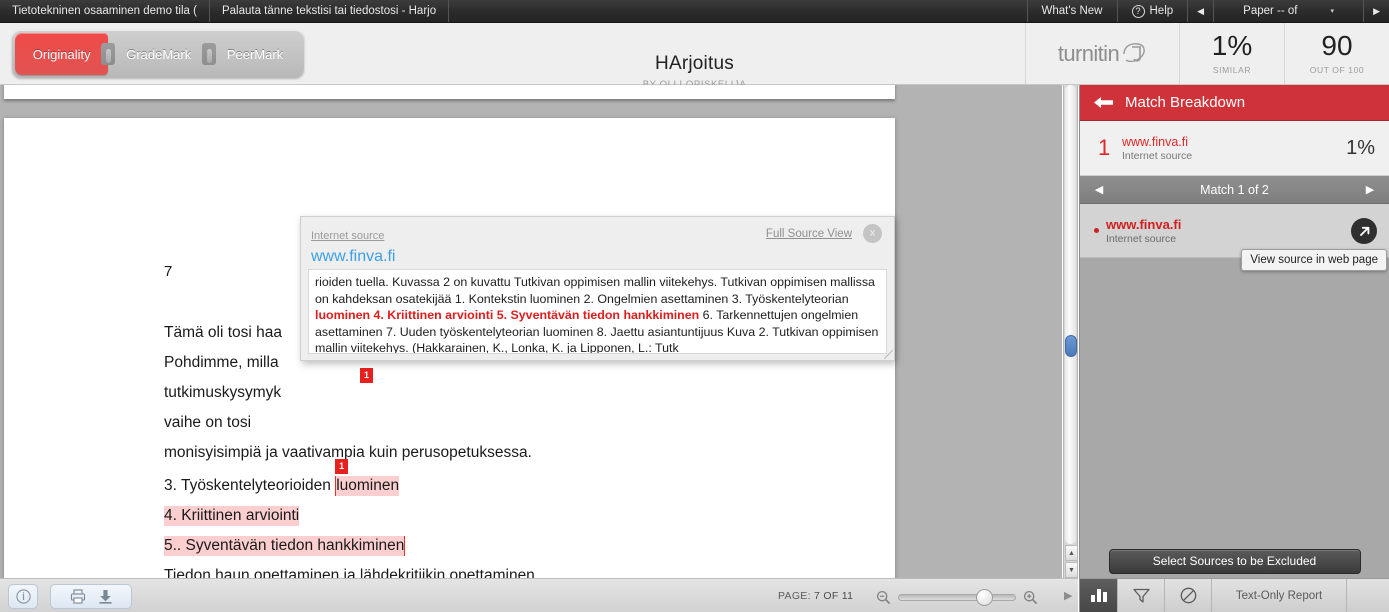 The width and height of the screenshot is (1389, 612). I want to click on turnitin-logo: turnitin, so click(1102, 53).